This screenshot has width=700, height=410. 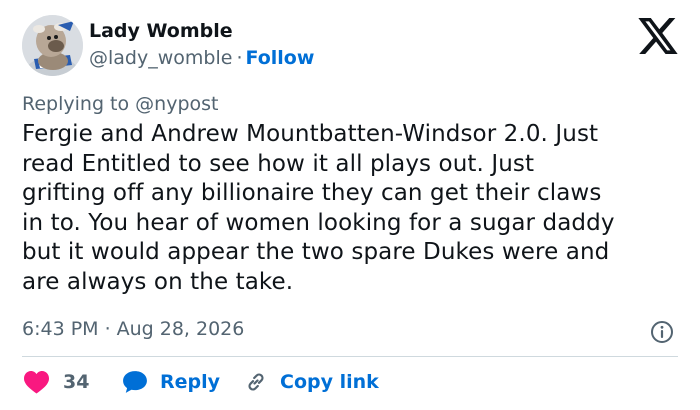 I want to click on avatar, so click(x=52, y=45).